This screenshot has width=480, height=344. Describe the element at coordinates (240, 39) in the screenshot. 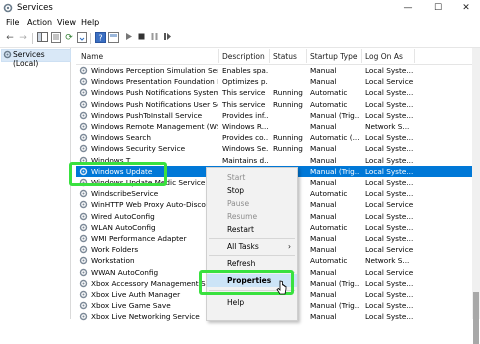

I see `toolbar: ← → ⟳ ?` at that location.